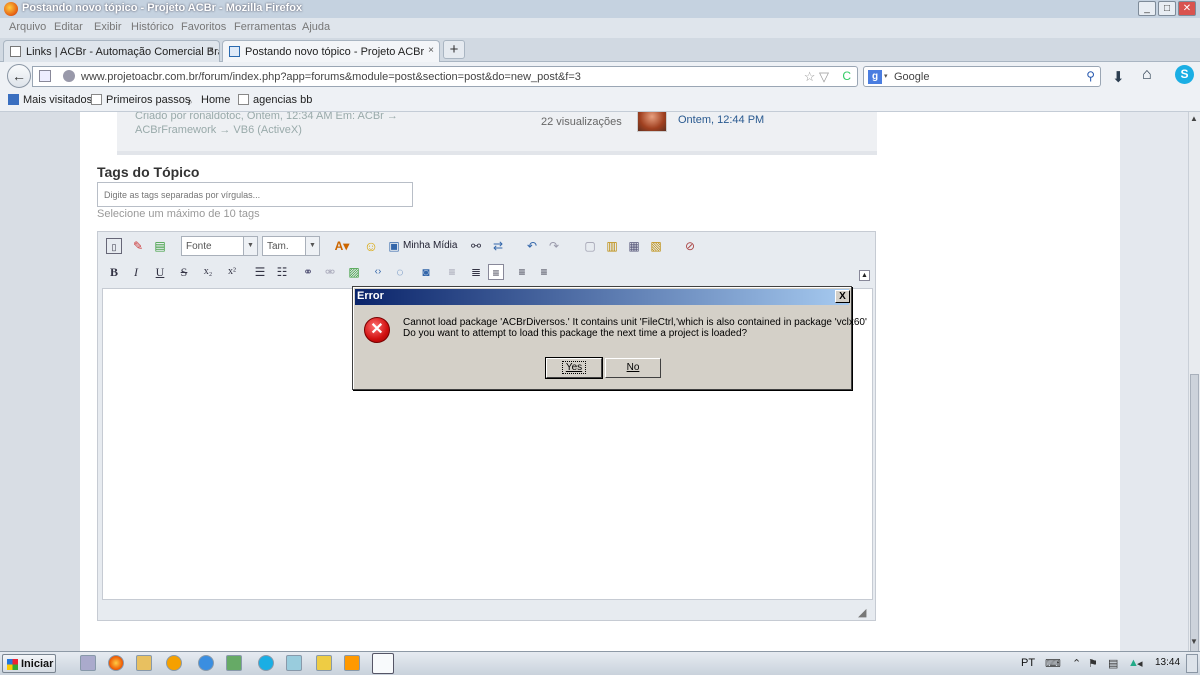  Describe the element at coordinates (275, 100) in the screenshot. I see `bookmark-agencias-bb: agencias bb` at that location.